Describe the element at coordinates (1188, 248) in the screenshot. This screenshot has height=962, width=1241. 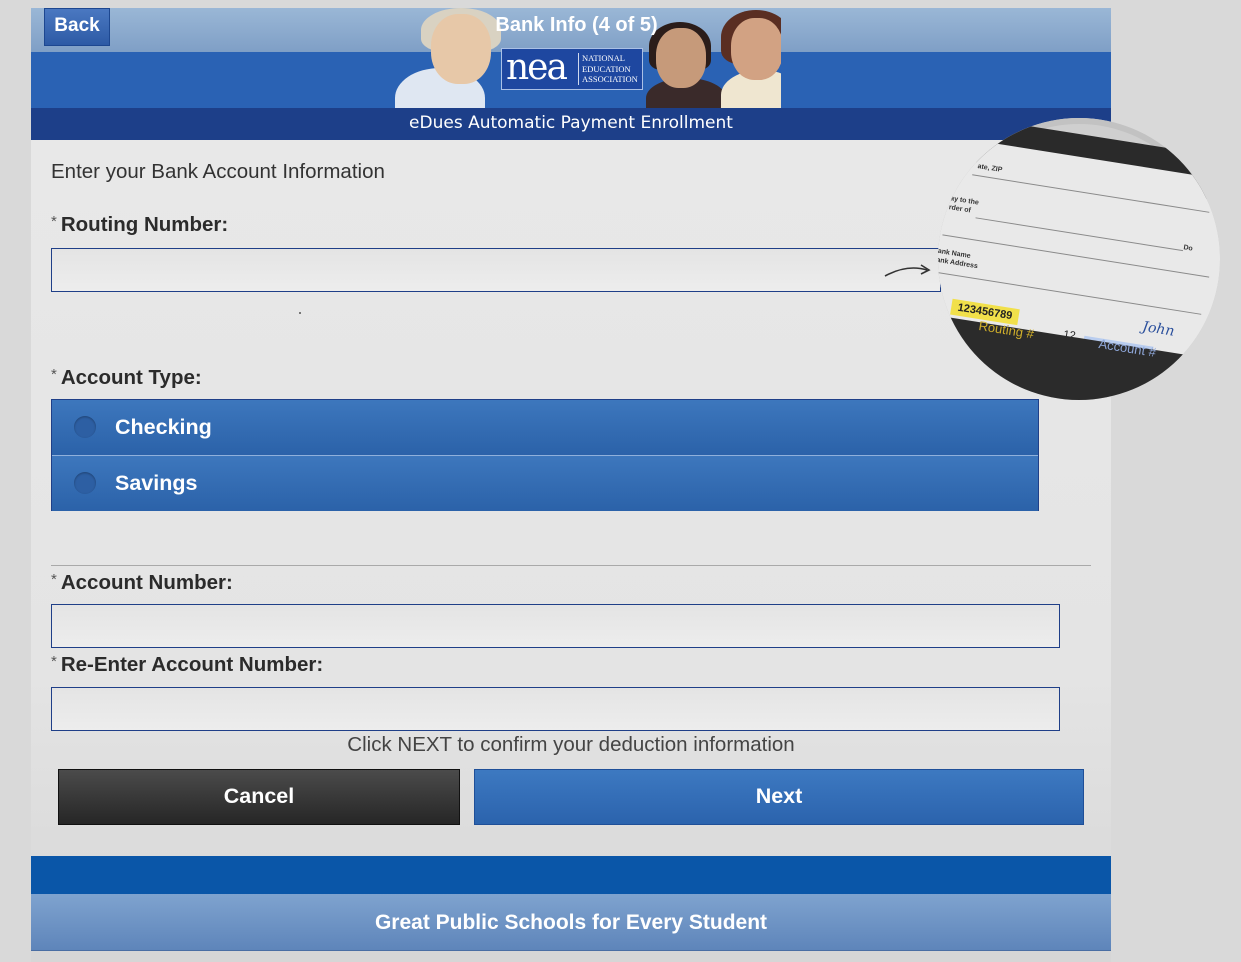
I see `check-label: Do` at that location.